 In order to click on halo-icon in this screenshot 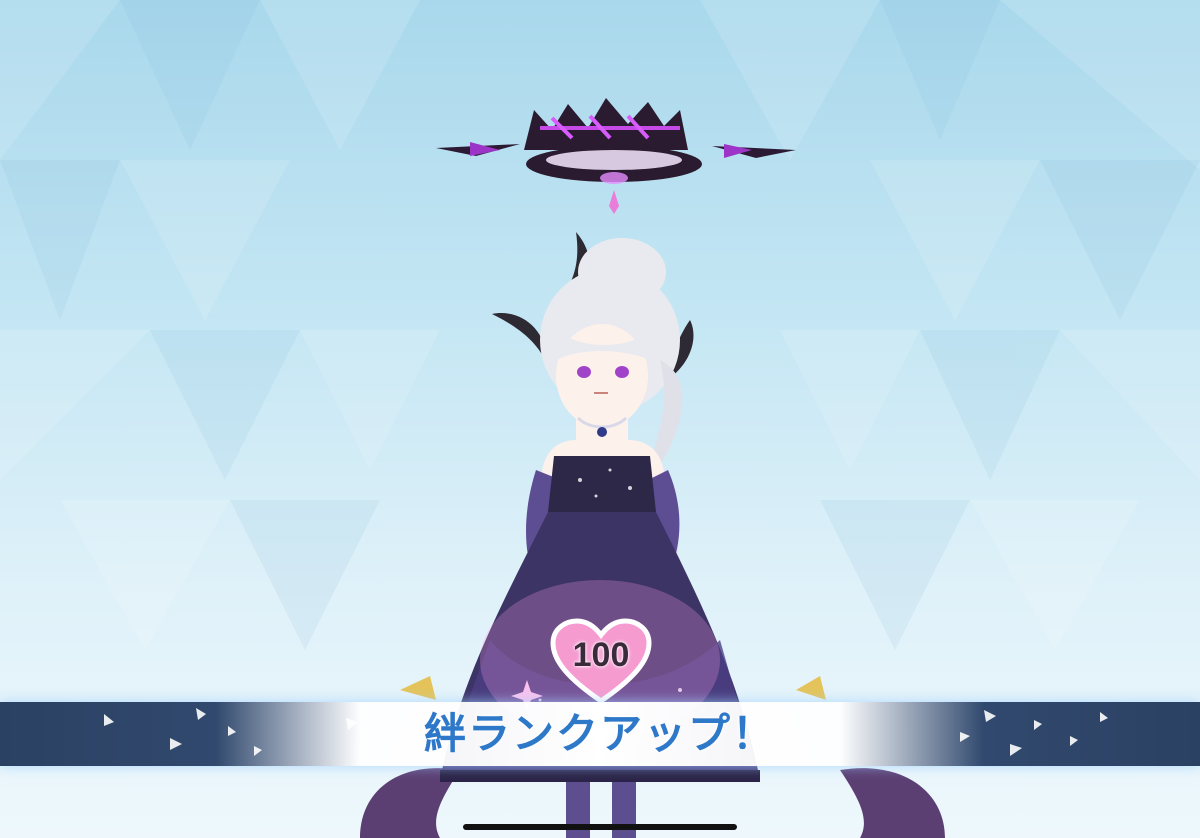, I will do `click(616, 156)`.